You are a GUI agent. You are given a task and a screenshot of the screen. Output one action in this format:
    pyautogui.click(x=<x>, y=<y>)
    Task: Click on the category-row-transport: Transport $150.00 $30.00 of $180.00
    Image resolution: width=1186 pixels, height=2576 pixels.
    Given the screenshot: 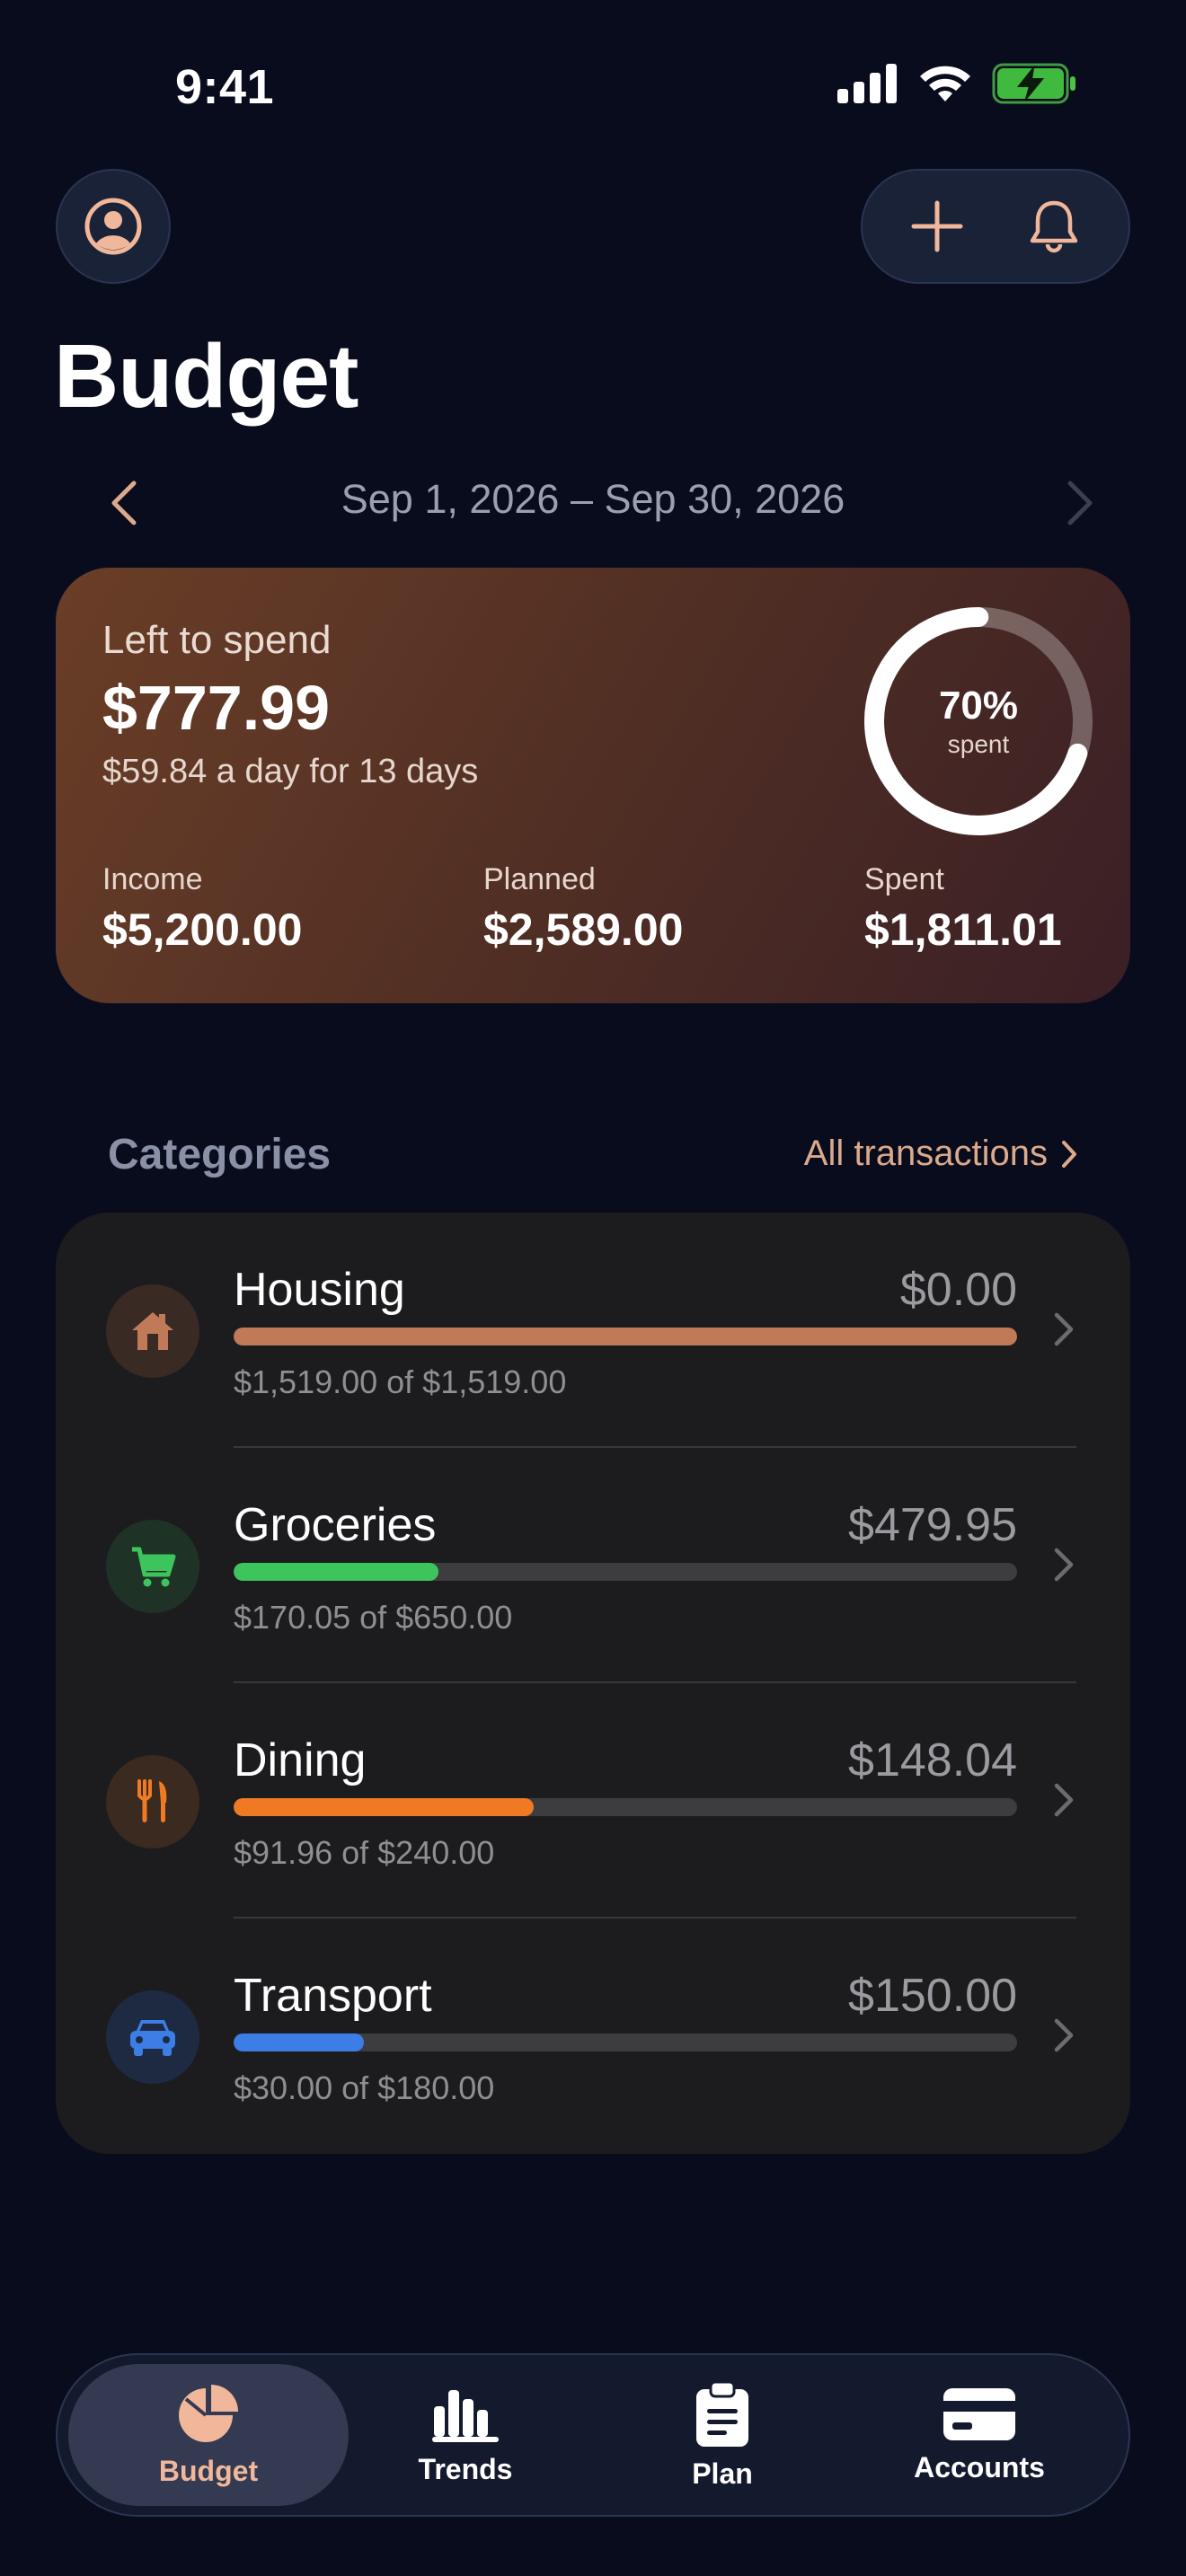 What is the action you would take?
    pyautogui.click(x=593, y=2036)
    